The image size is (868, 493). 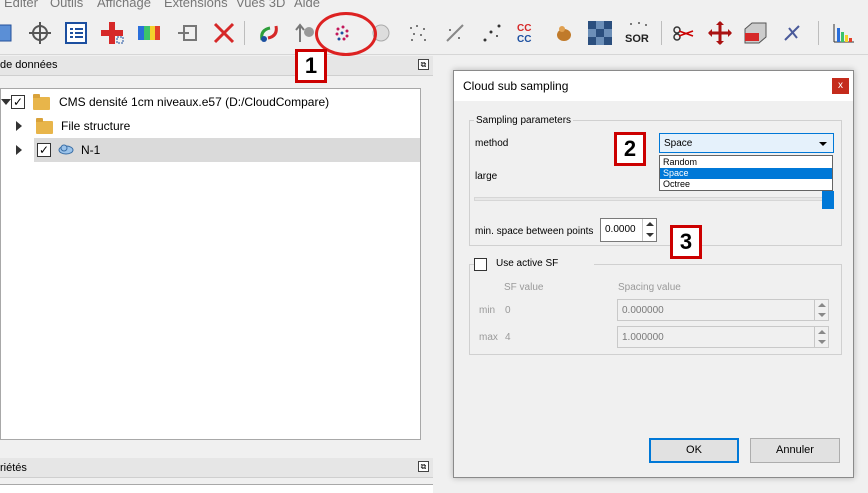 What do you see at coordinates (508, 337) in the screenshot?
I see `max-sf-value: 4` at bounding box center [508, 337].